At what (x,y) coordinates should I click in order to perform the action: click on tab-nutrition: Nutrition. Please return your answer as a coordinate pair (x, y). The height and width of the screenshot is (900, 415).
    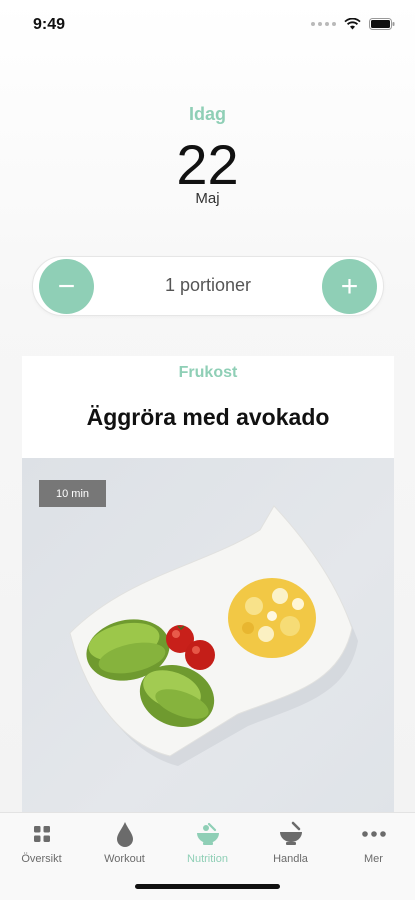
    Looking at the image, I should click on (207, 842).